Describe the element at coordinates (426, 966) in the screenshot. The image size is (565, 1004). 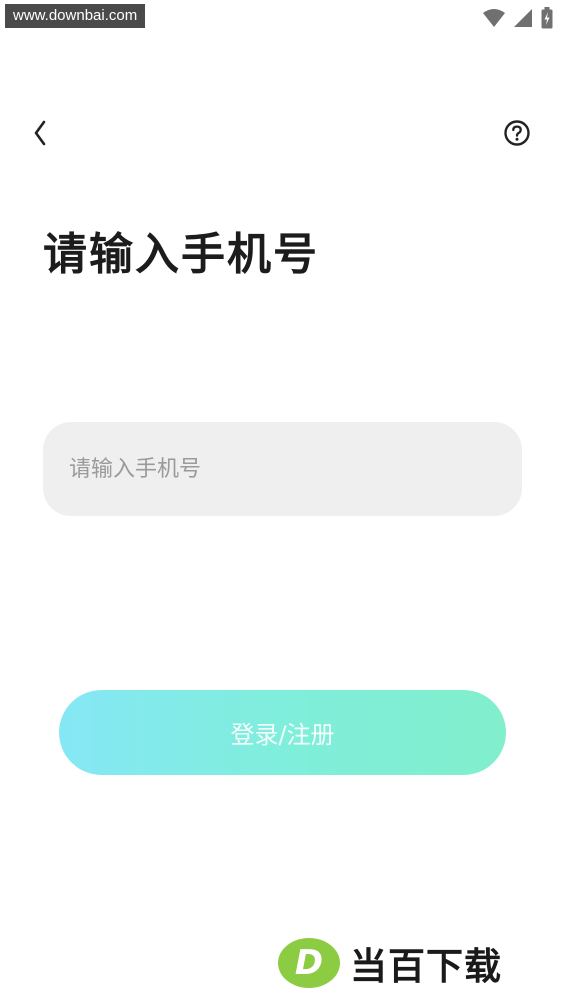
I see `brand-text: 当百下载` at that location.